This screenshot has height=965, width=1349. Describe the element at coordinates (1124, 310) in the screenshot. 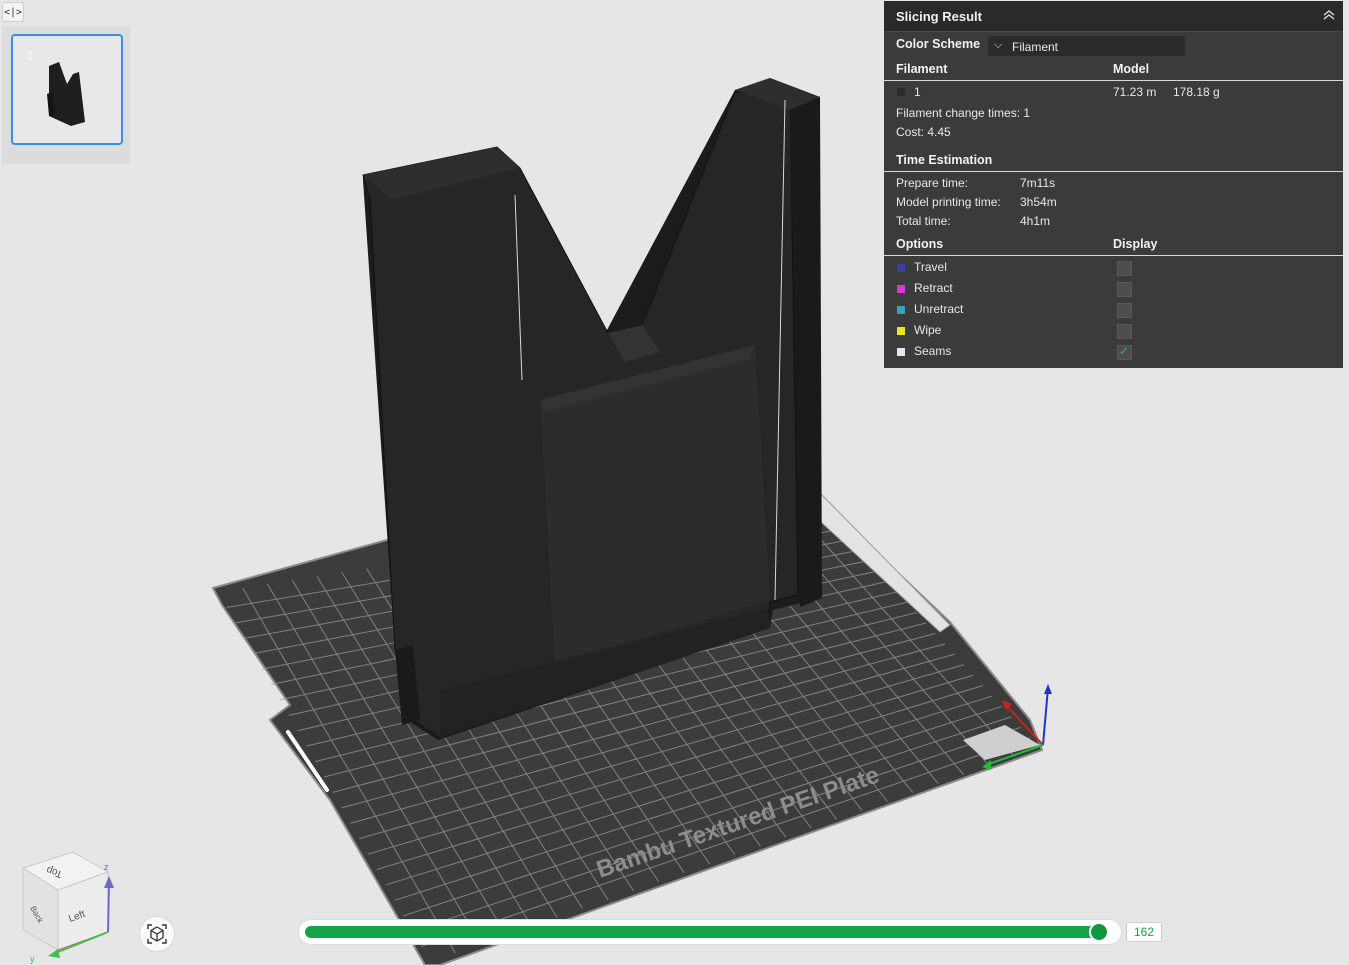

I see `option-checkbox-unretract` at that location.